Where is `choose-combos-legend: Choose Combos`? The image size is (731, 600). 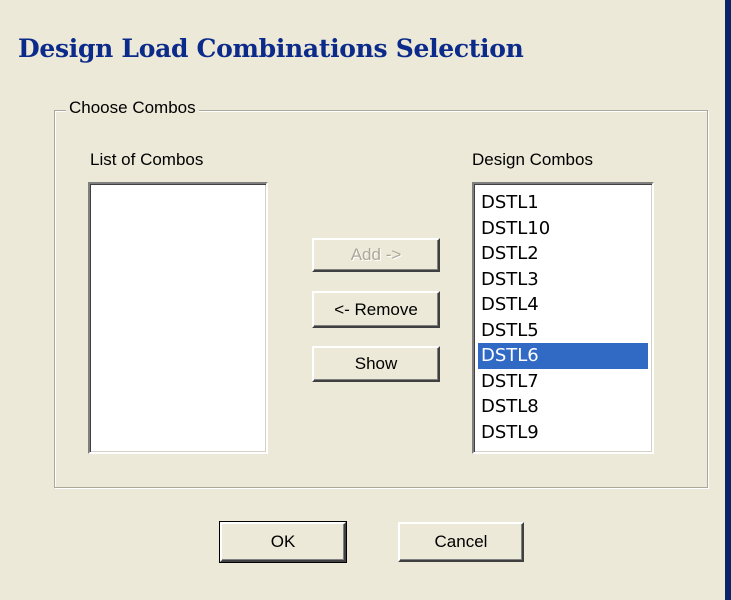
choose-combos-legend: Choose Combos is located at coordinates (132, 108).